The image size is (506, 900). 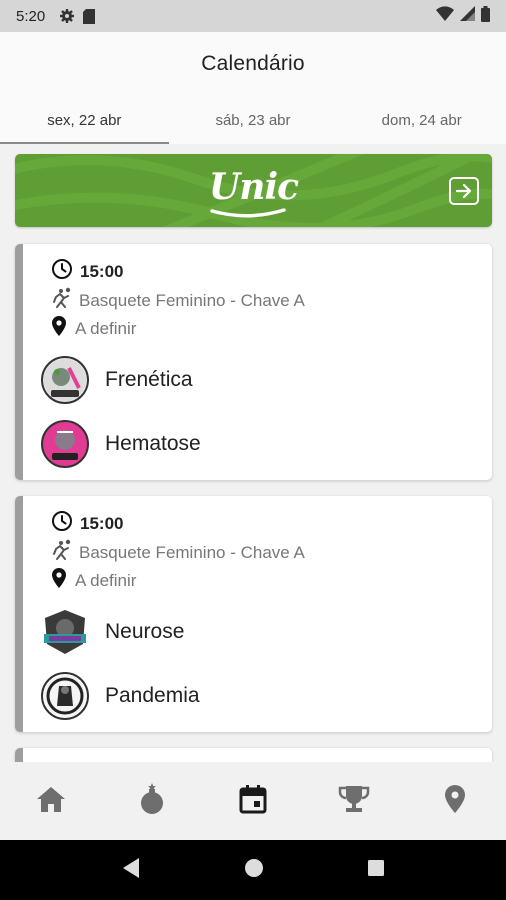 What do you see at coordinates (67, 16) in the screenshot?
I see `settings-gear-icon` at bounding box center [67, 16].